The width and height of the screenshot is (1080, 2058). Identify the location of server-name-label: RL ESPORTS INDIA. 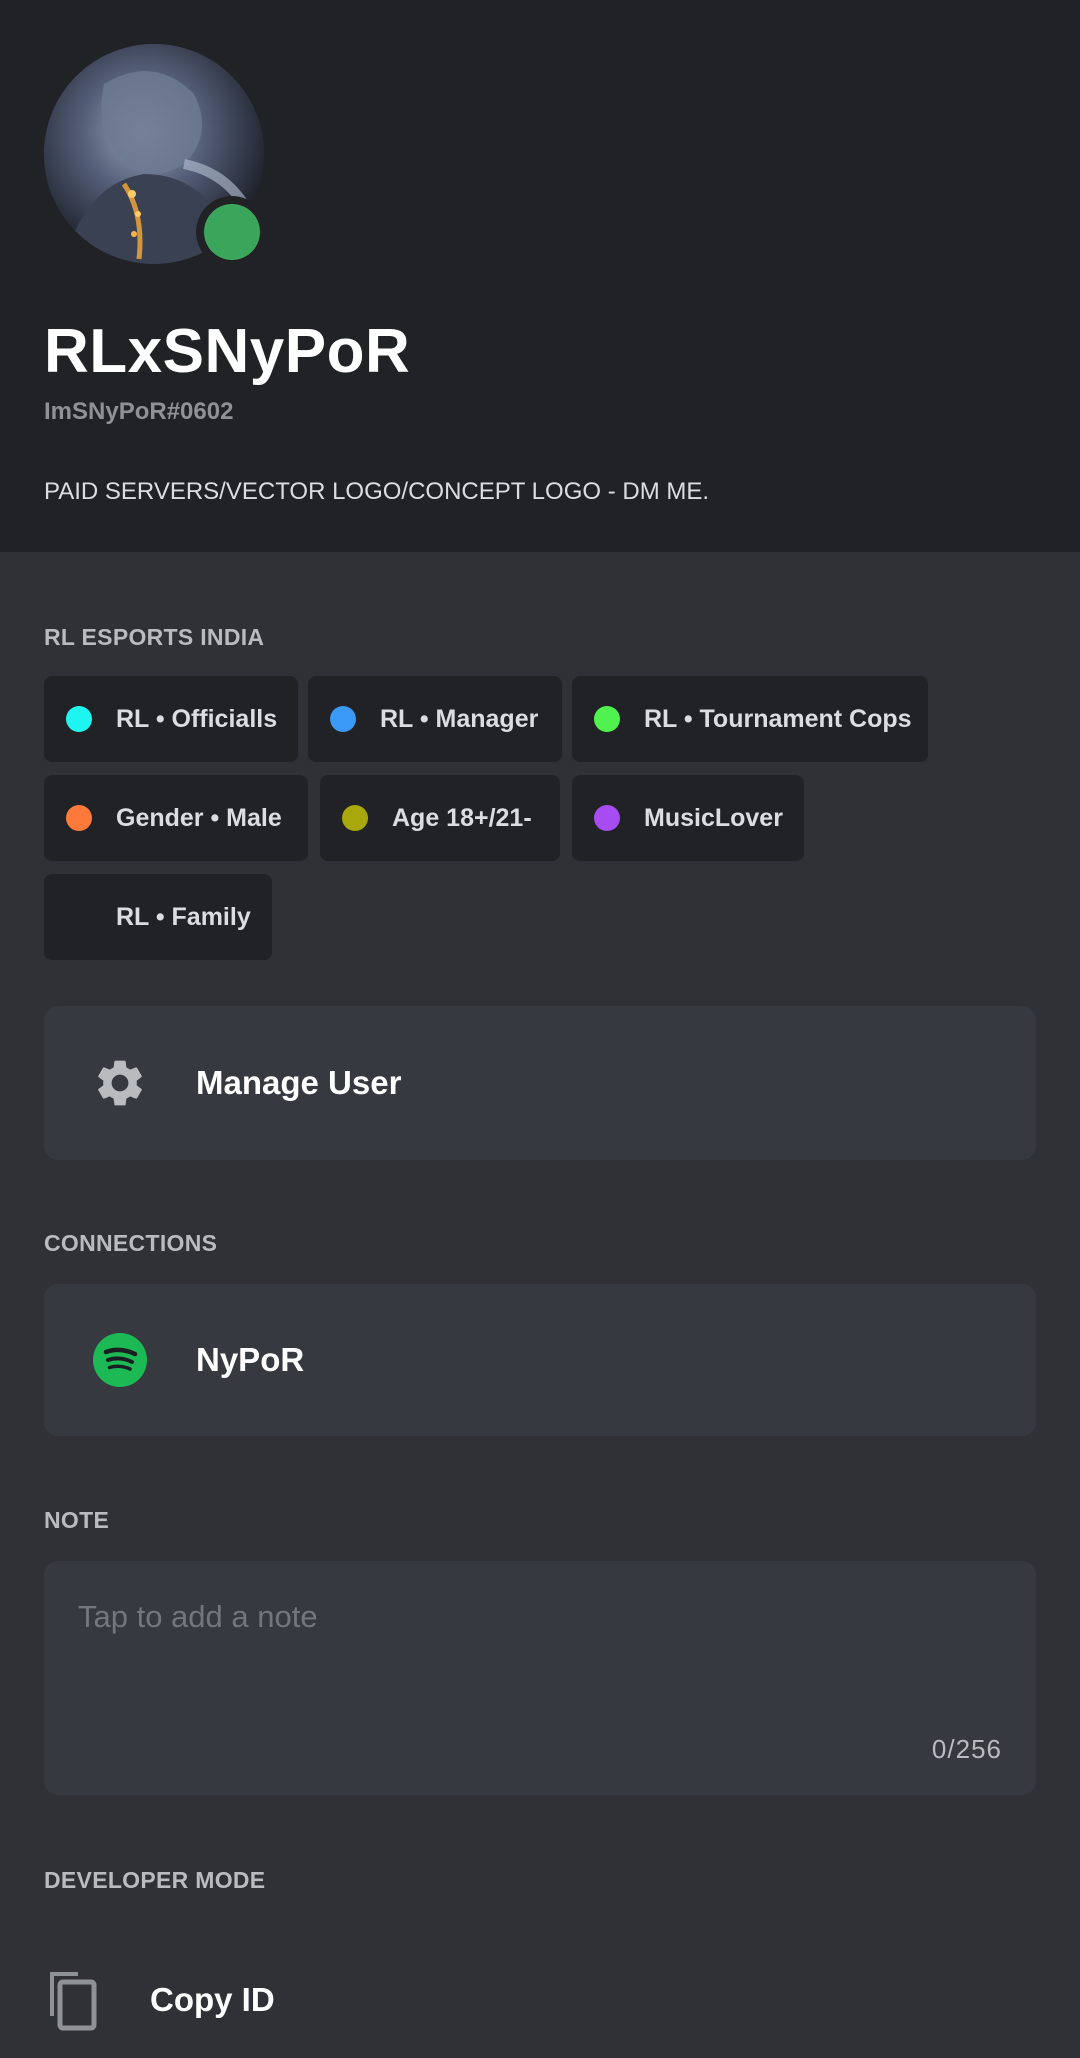
(154, 637).